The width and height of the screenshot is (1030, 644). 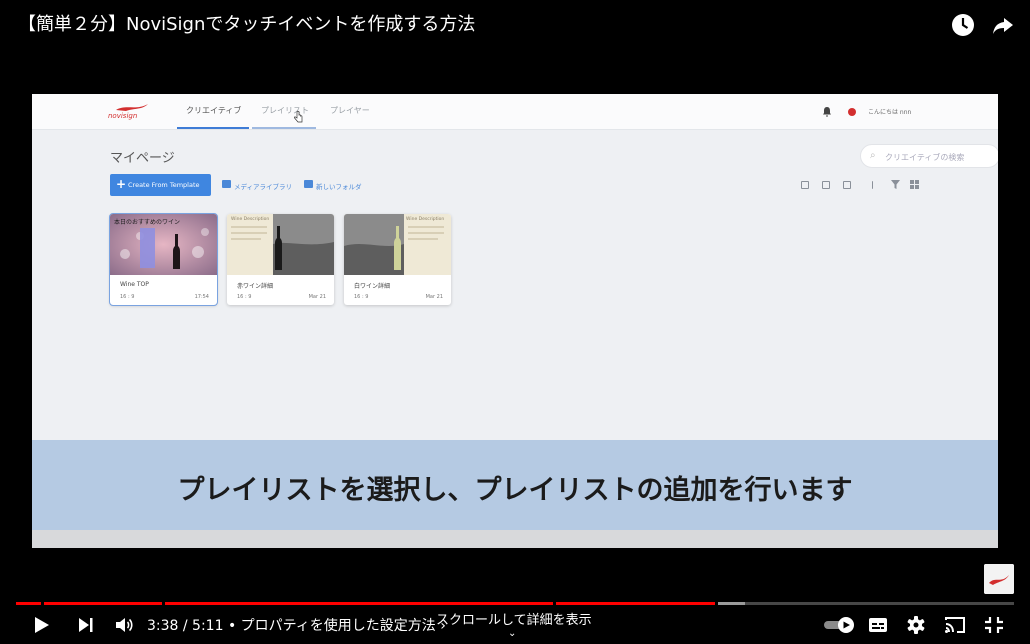 What do you see at coordinates (847, 185) in the screenshot?
I see `copy-icon` at bounding box center [847, 185].